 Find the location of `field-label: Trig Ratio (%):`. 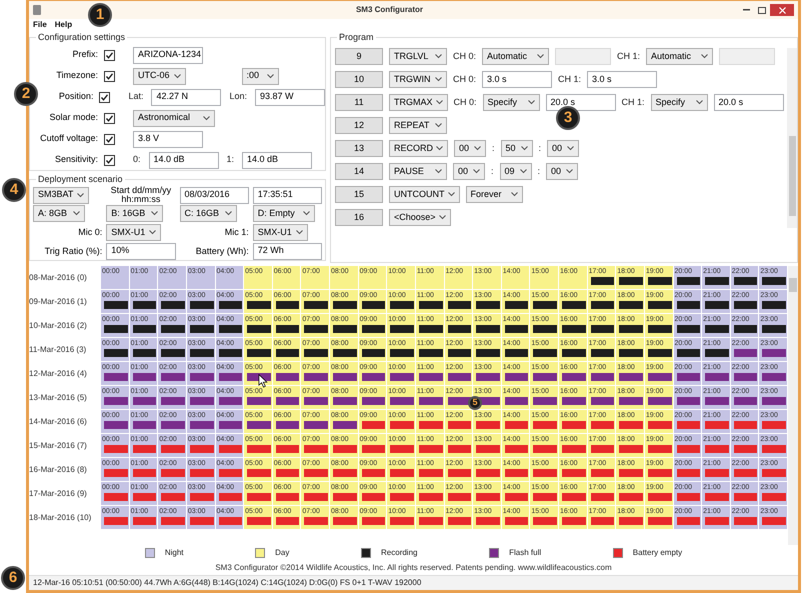

field-label: Trig Ratio (%): is located at coordinates (73, 251).